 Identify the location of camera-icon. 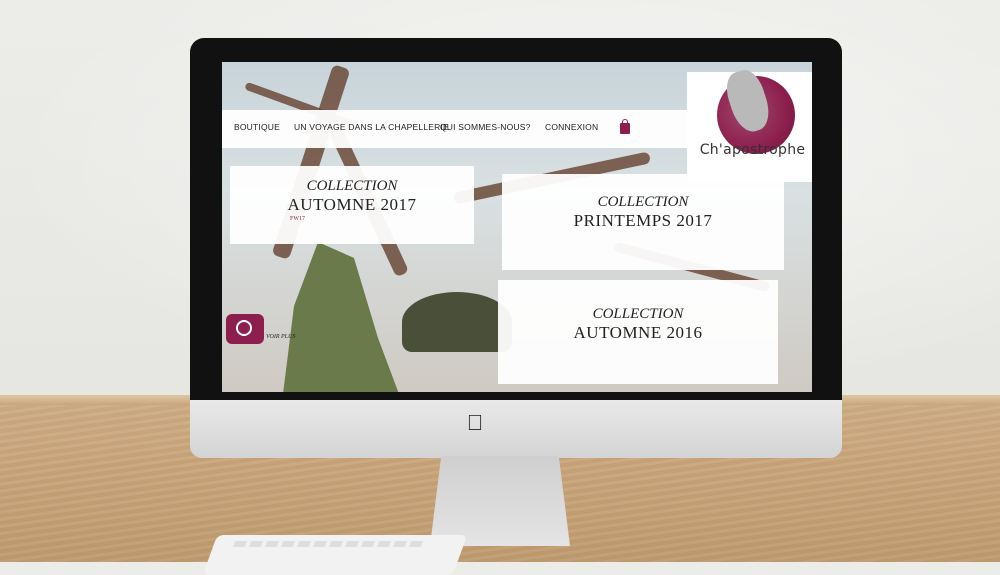
(245, 329).